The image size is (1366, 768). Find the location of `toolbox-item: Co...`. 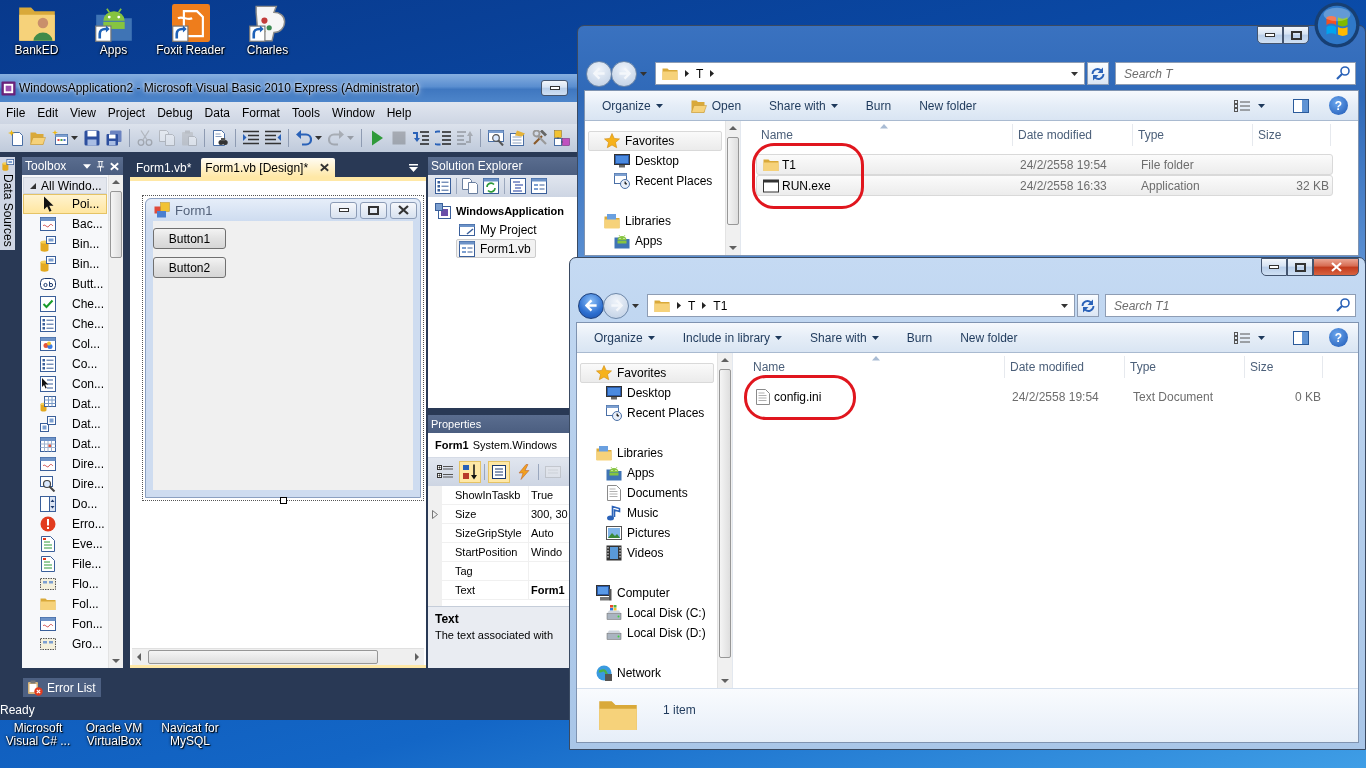

toolbox-item: Co... is located at coordinates (65, 364).